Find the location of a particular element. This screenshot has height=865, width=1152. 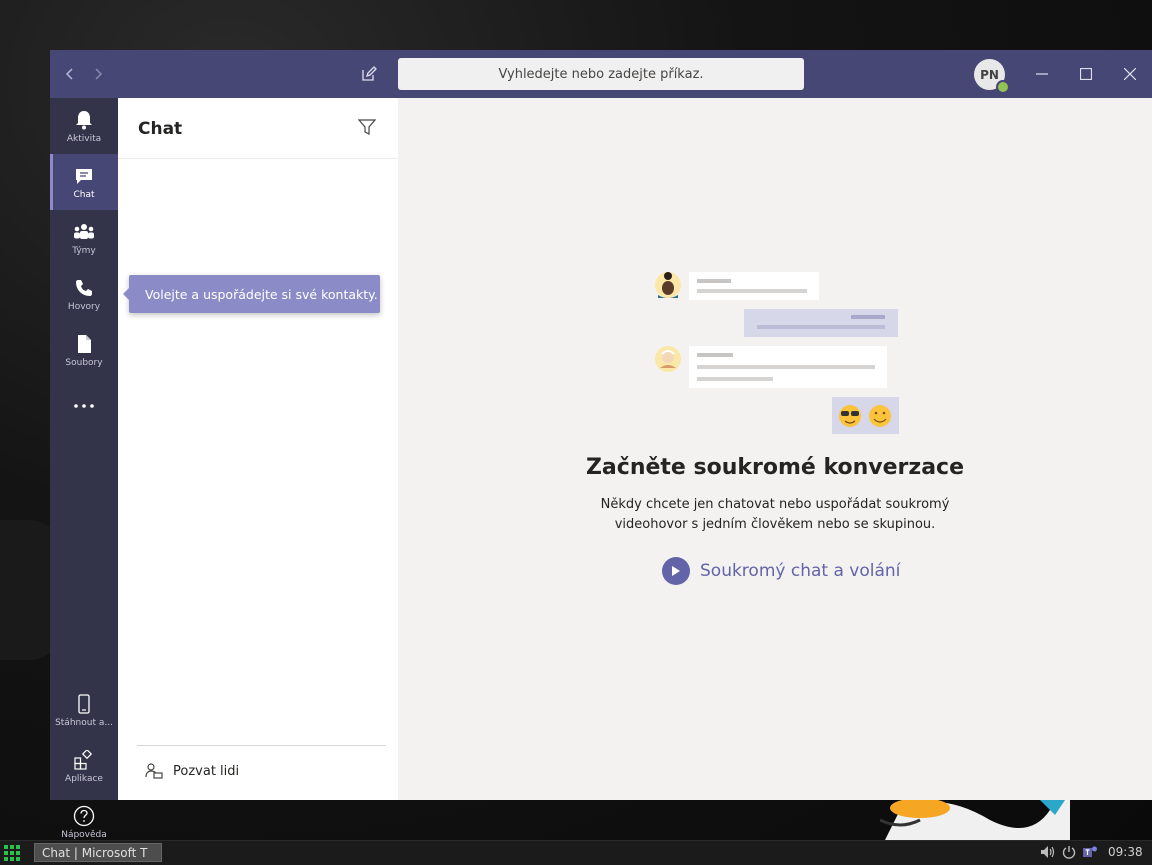

file-icon is located at coordinates (84, 344).